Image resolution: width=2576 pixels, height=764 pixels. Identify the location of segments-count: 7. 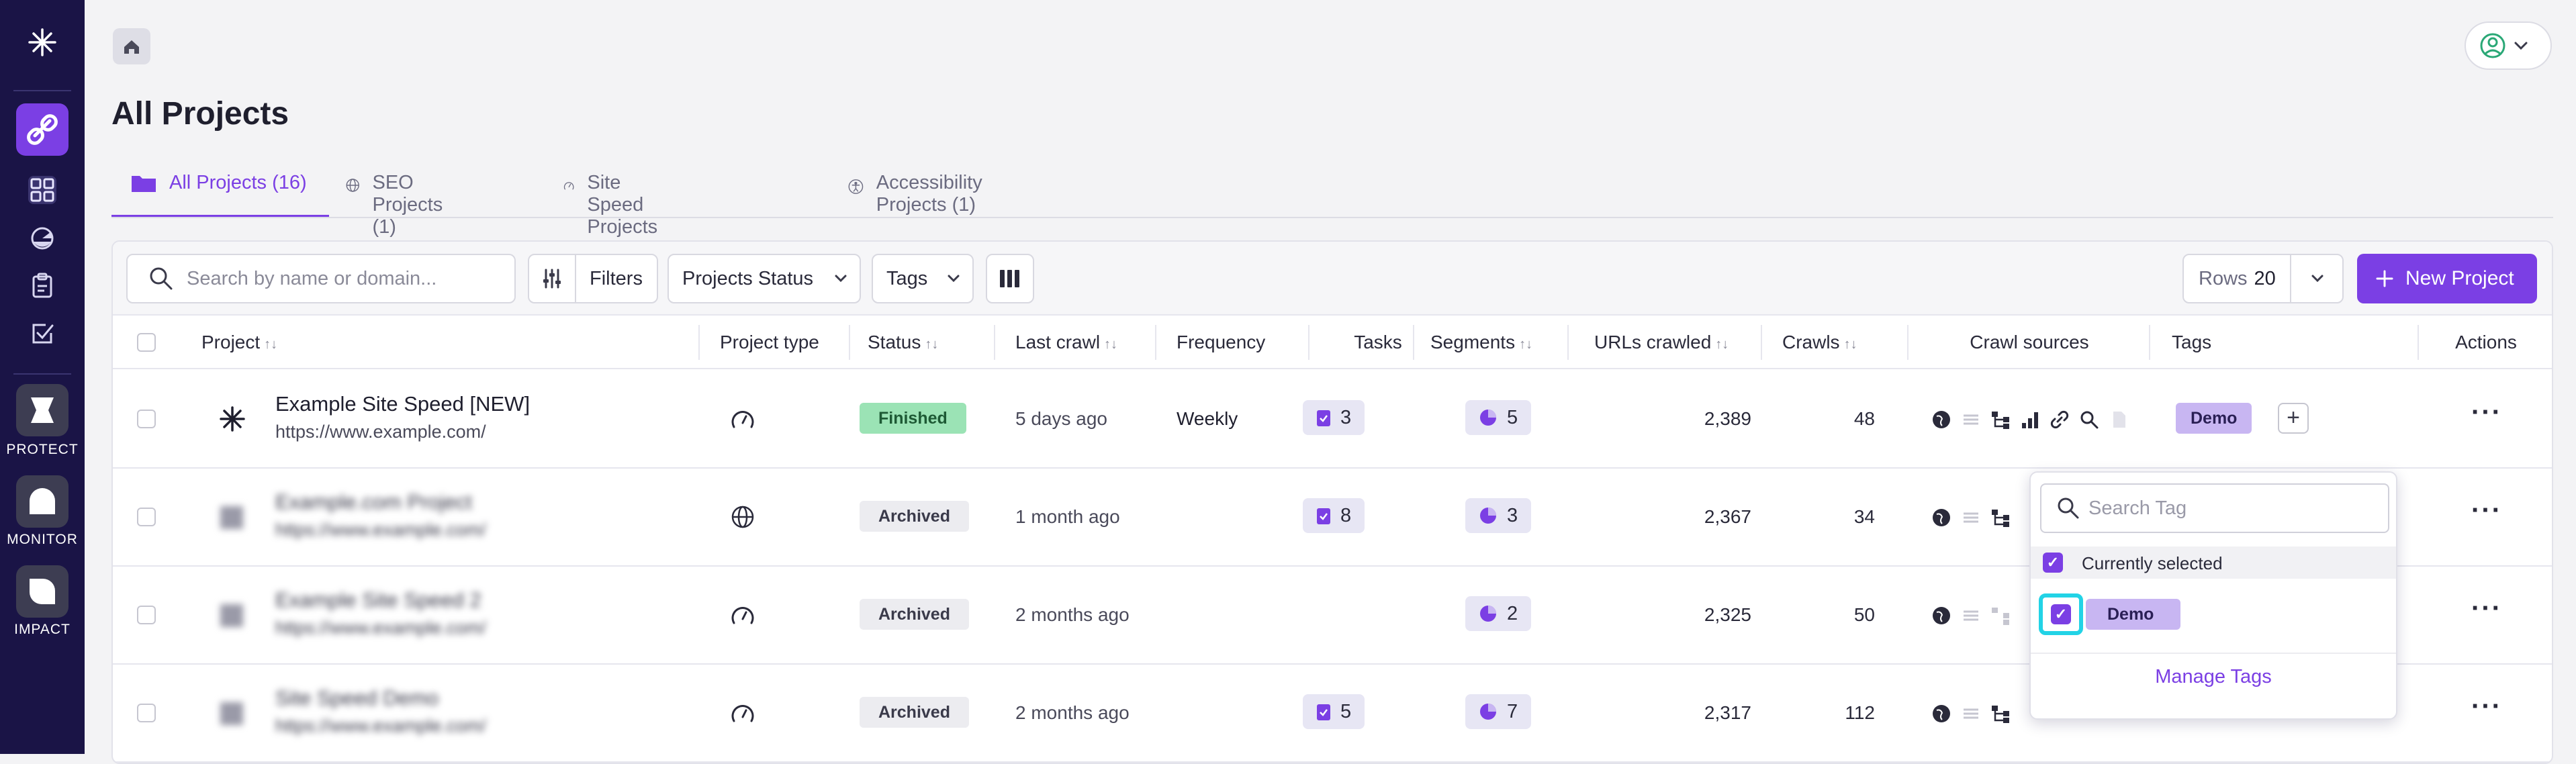
(1512, 711).